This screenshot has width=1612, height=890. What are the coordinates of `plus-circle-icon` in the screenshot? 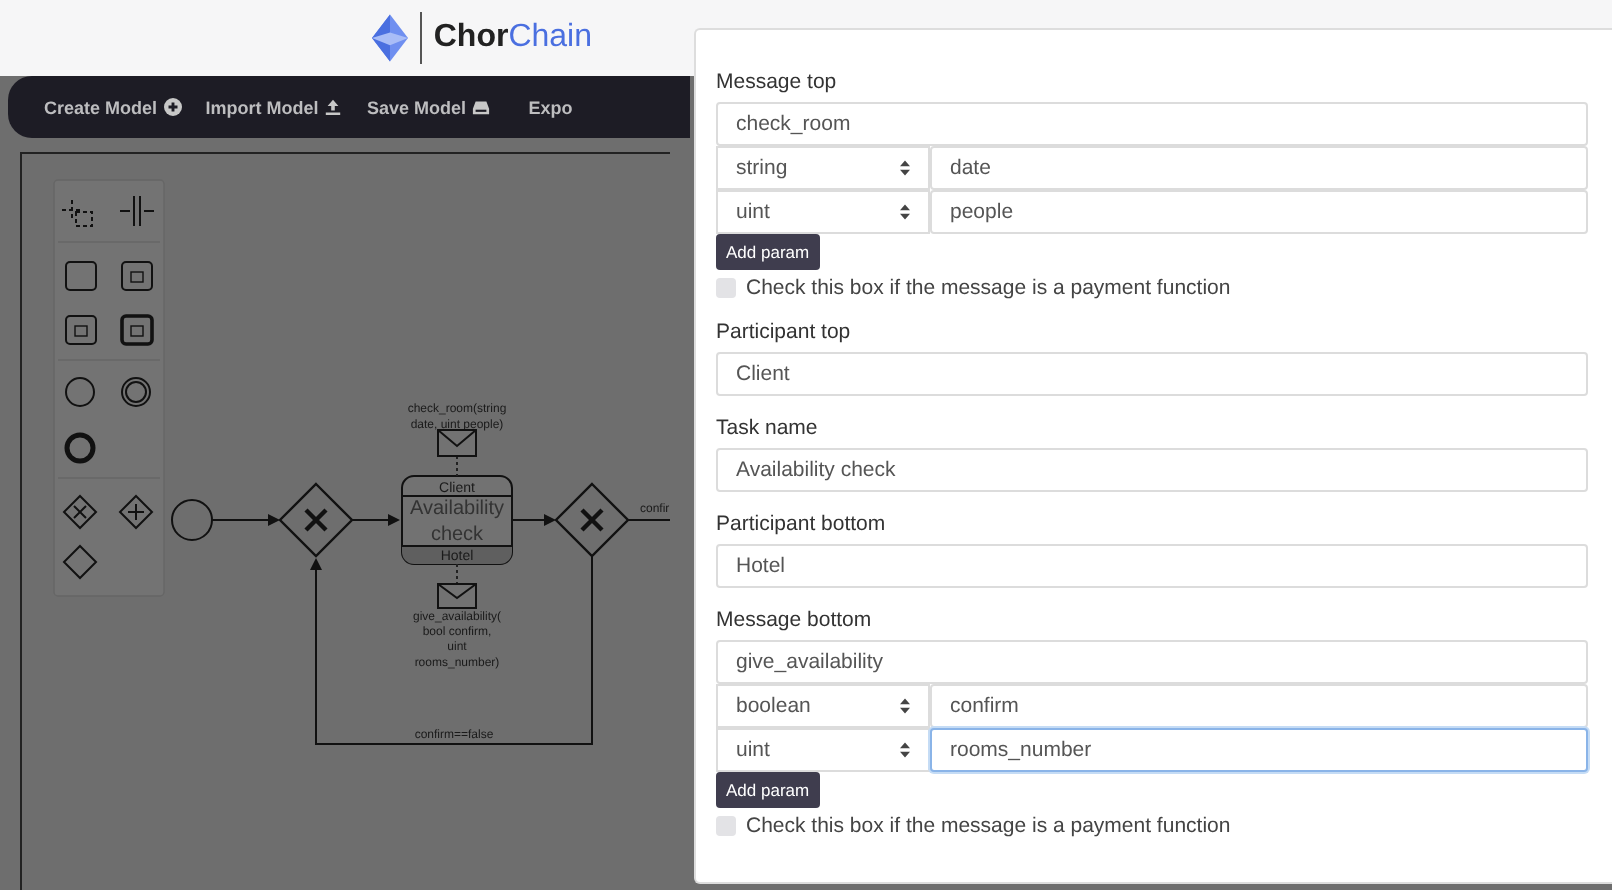 It's located at (172, 107).